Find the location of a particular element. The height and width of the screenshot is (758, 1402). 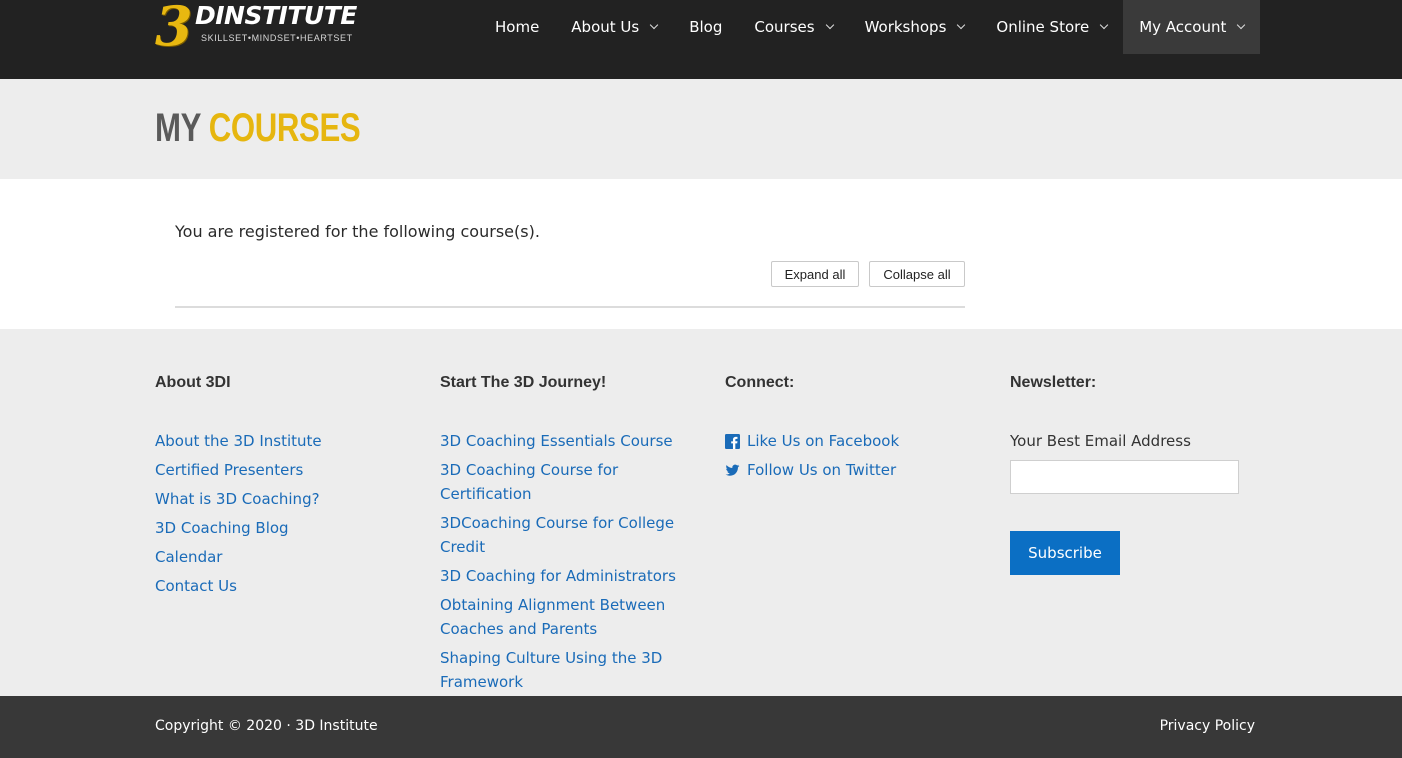

page-title-part1: MY is located at coordinates (182, 128).